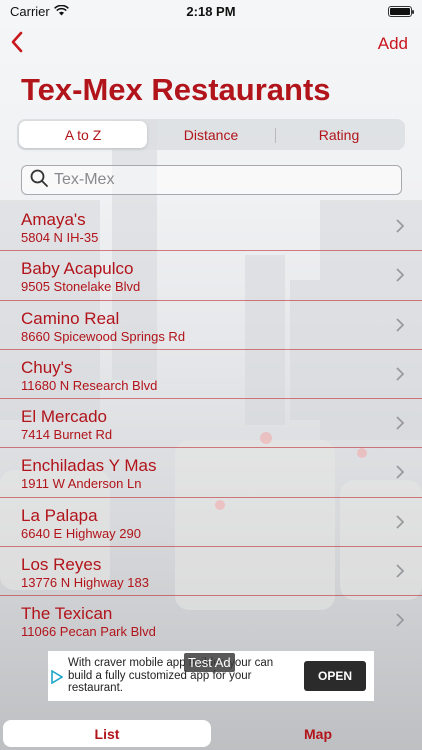  What do you see at coordinates (211, 572) in the screenshot?
I see `list-item: Los Reyes 13776 N Highway 183` at bounding box center [211, 572].